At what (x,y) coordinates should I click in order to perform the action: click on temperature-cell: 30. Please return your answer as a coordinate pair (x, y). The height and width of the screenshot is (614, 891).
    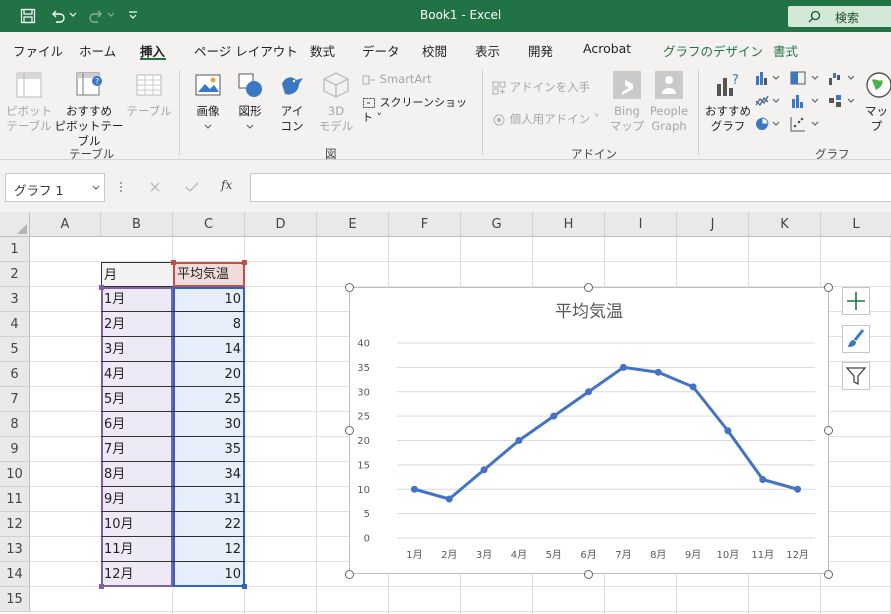
    Looking at the image, I should click on (209, 424).